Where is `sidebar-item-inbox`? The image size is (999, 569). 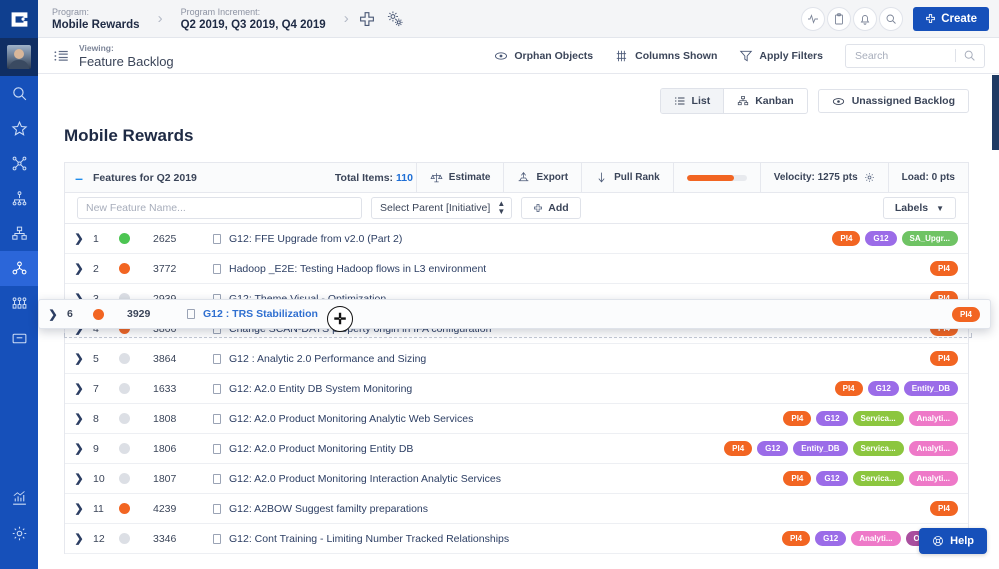
sidebar-item-inbox is located at coordinates (19, 338).